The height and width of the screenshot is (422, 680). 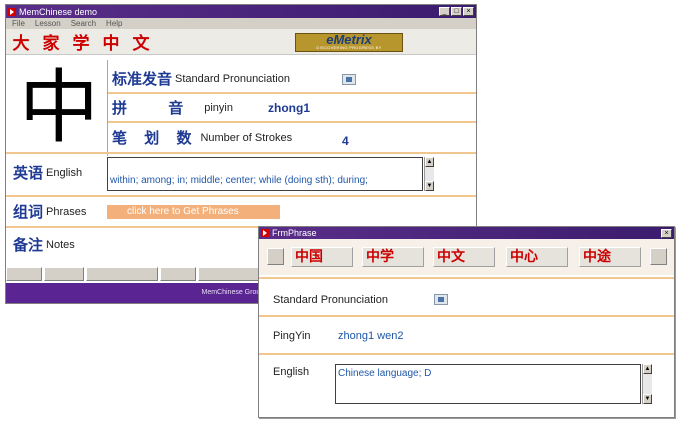 I want to click on strokes-row: 笔 划 数 Number of Strokes, so click(x=202, y=137).